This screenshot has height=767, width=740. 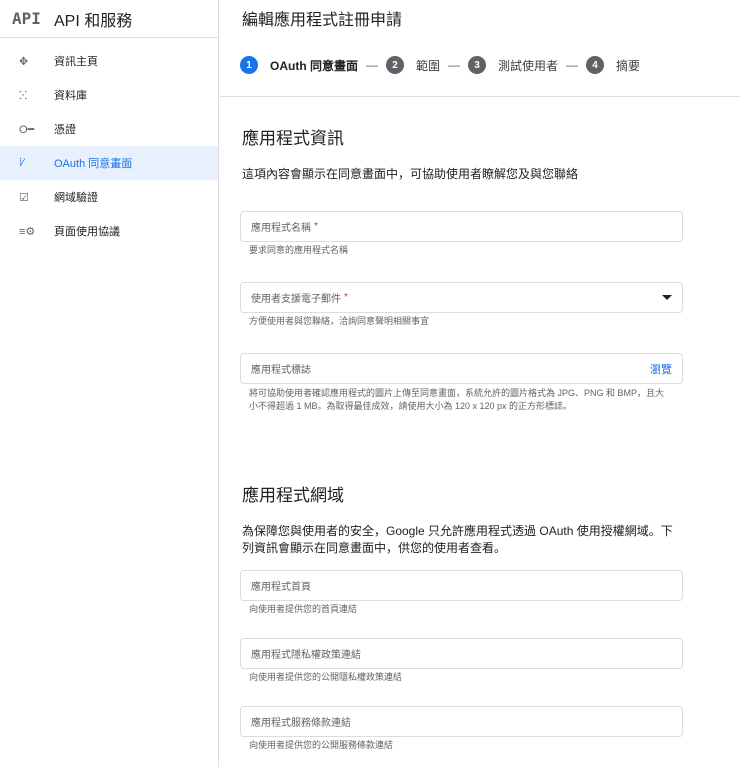 I want to click on sidebar-item-label: 資料庫, so click(x=70, y=96).